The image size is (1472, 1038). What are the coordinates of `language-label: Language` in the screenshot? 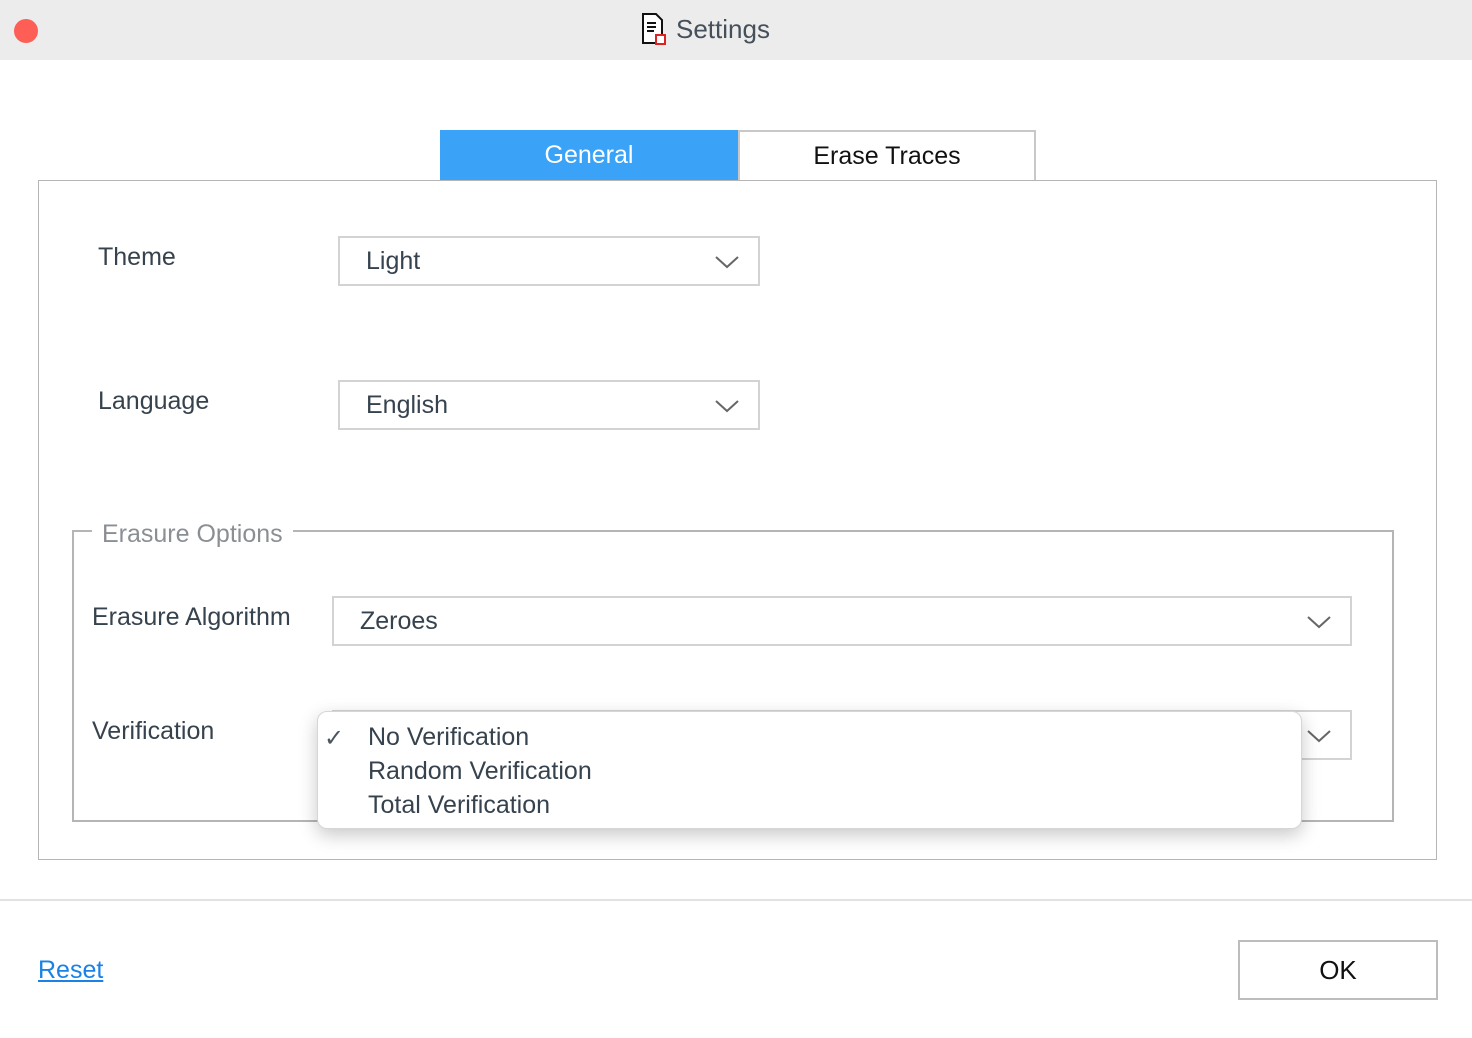 It's located at (154, 401).